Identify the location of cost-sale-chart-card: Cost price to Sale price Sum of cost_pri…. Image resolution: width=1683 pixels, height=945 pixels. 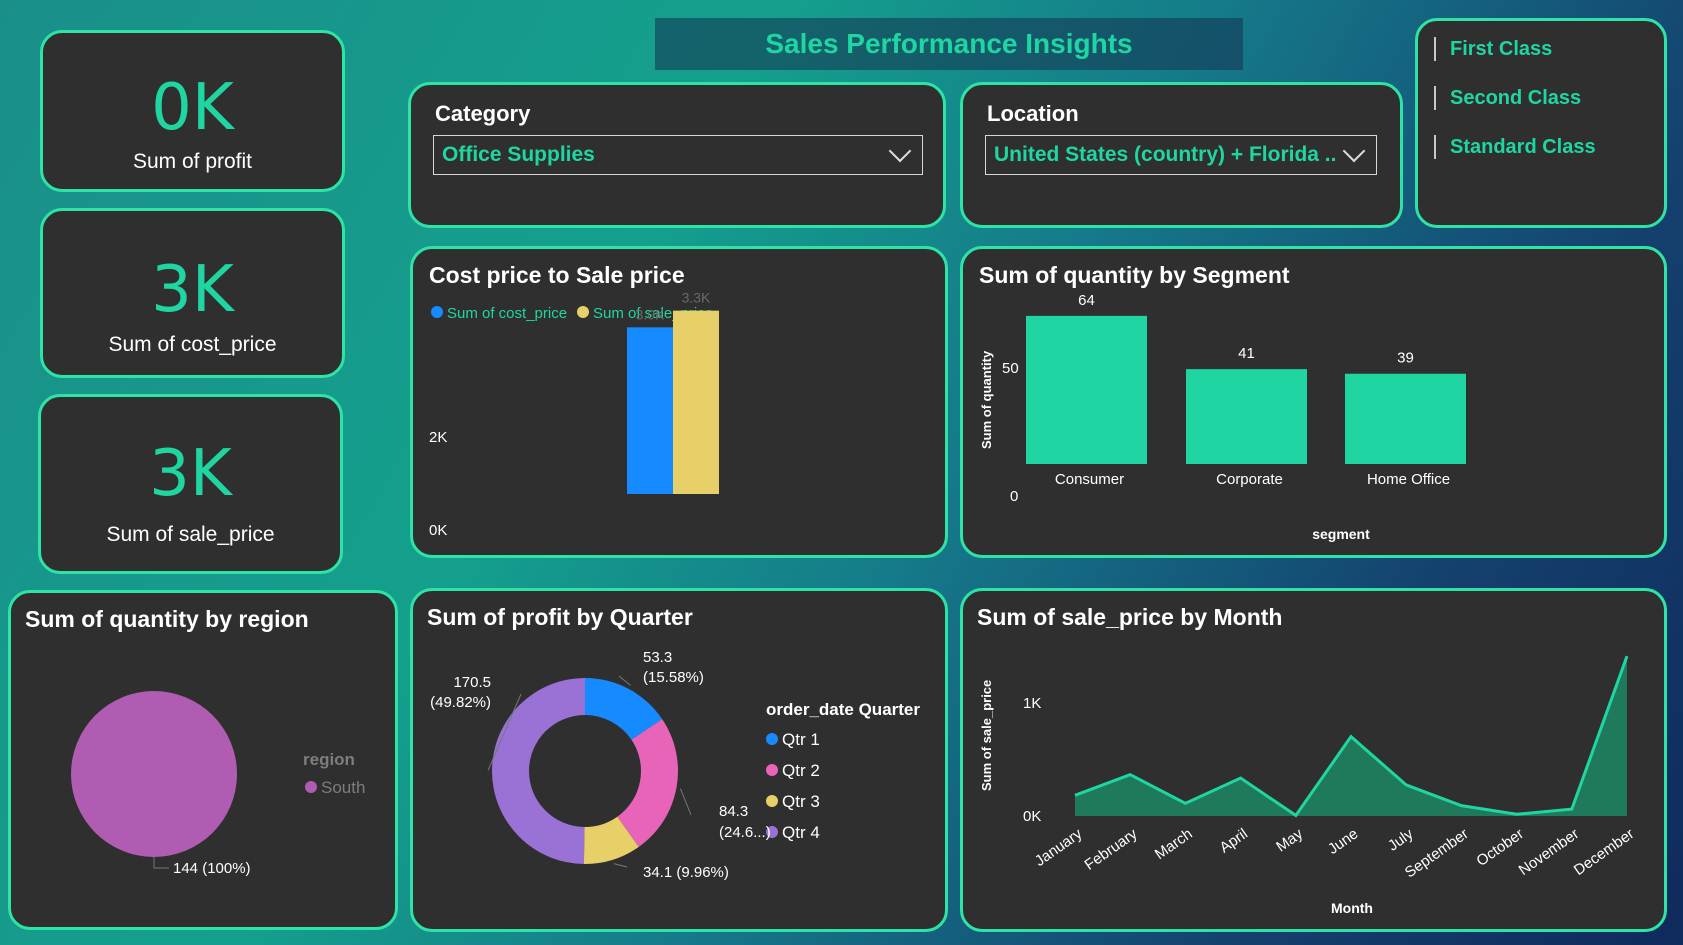
(679, 402).